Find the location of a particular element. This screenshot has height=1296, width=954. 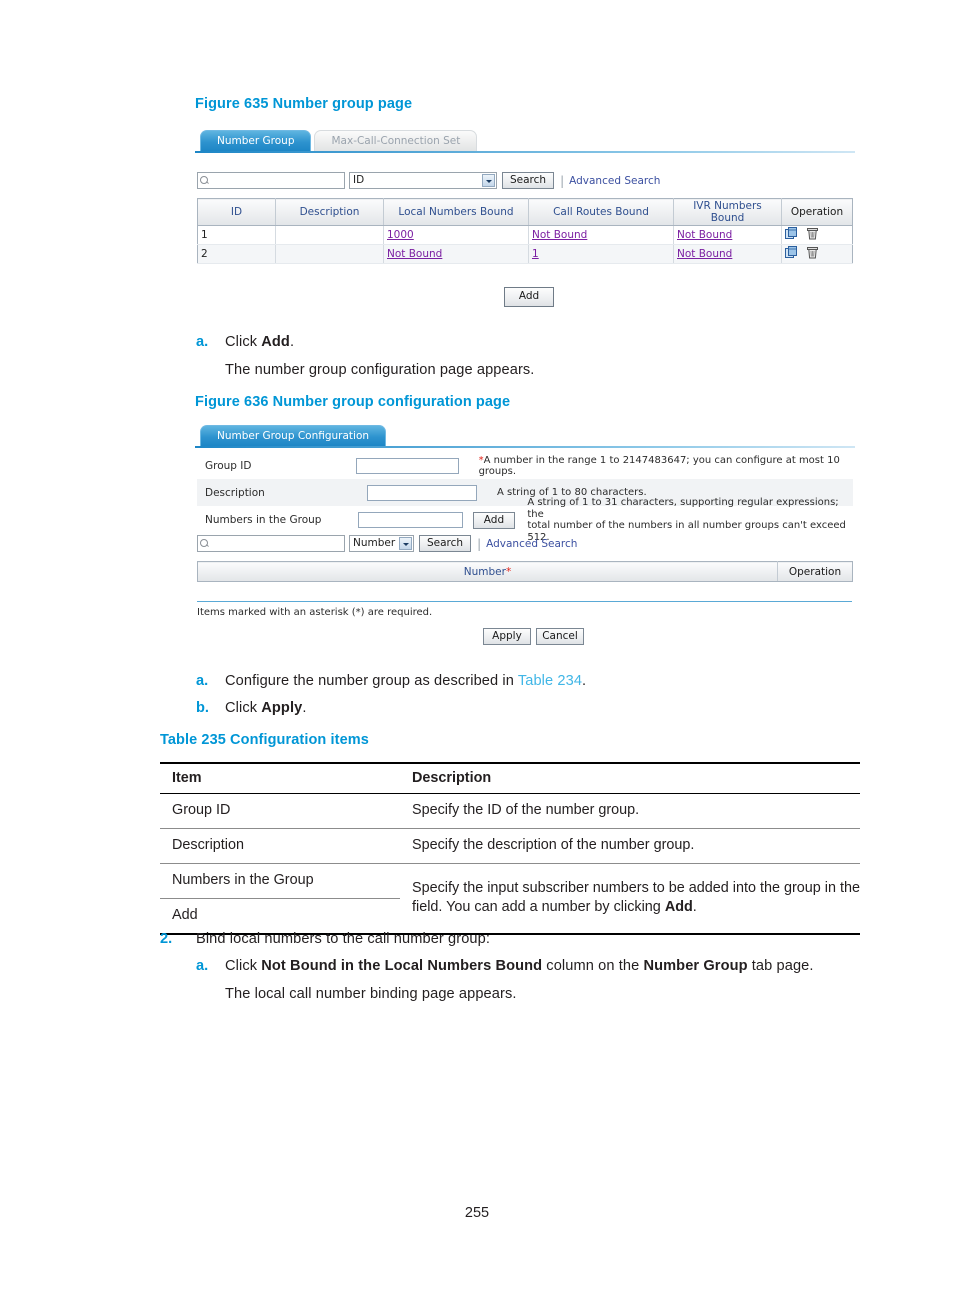

table-header-row: Number* Operation is located at coordinates (525, 571).